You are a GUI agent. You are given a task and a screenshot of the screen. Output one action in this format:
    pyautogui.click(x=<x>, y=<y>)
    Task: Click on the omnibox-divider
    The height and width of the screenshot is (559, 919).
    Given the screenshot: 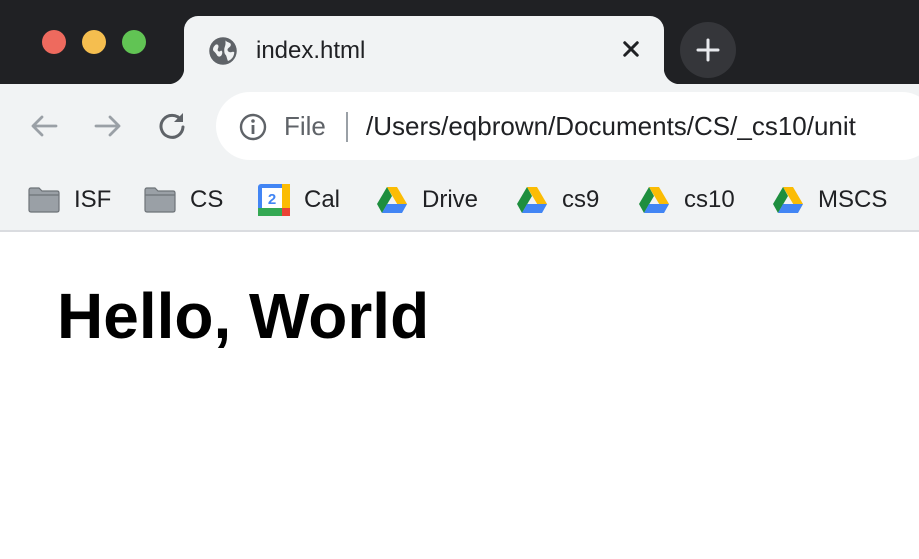 What is the action you would take?
    pyautogui.click(x=347, y=127)
    